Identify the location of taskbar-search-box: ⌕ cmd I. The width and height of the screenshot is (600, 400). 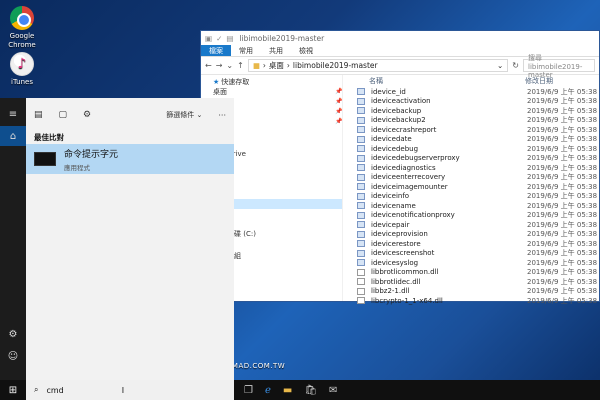
(130, 390).